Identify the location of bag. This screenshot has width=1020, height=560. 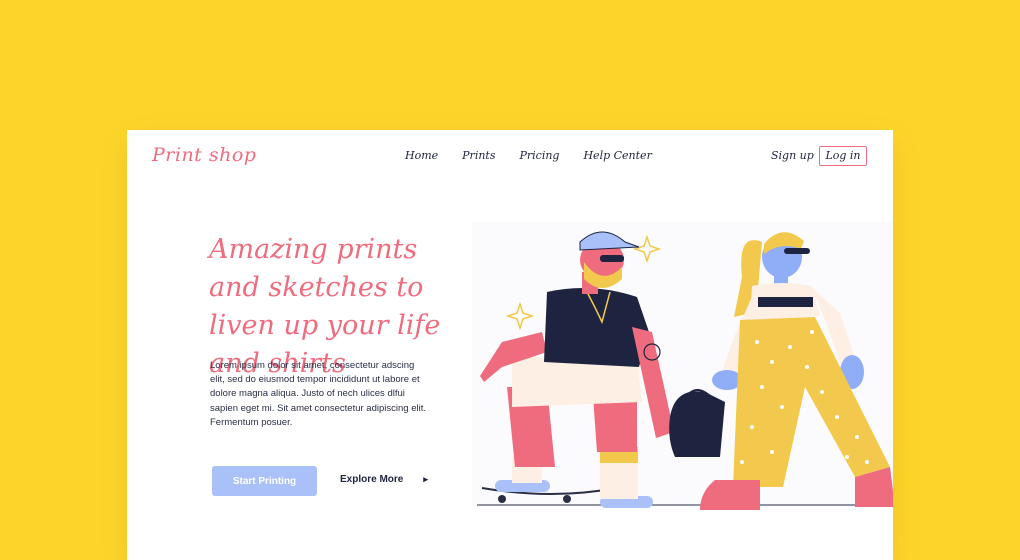
(697, 424).